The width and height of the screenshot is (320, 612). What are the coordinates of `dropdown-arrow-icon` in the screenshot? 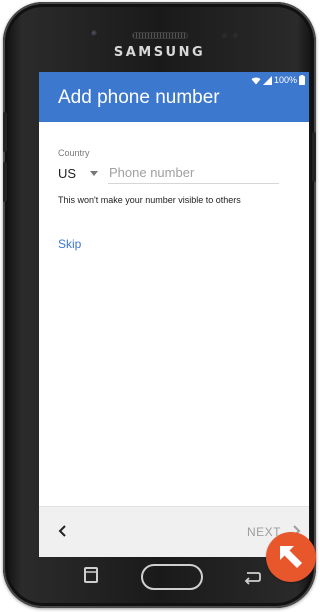 It's located at (94, 173).